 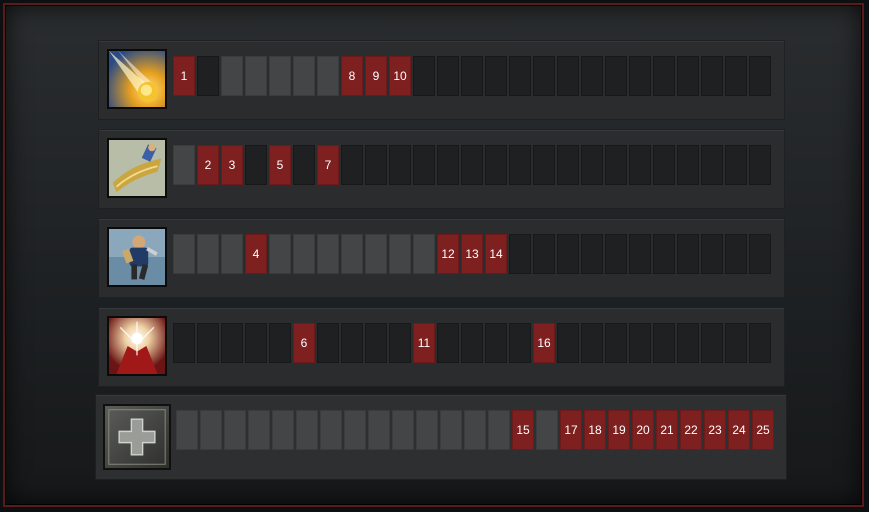 What do you see at coordinates (763, 430) in the screenshot?
I see `attribute-level-slot: 25` at bounding box center [763, 430].